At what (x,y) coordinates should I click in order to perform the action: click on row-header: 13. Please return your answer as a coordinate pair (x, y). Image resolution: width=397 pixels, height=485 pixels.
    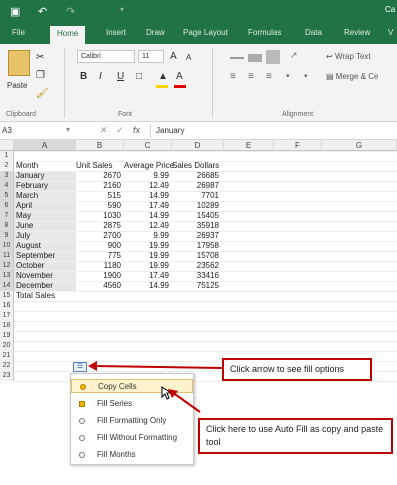
    Looking at the image, I should click on (7, 276).